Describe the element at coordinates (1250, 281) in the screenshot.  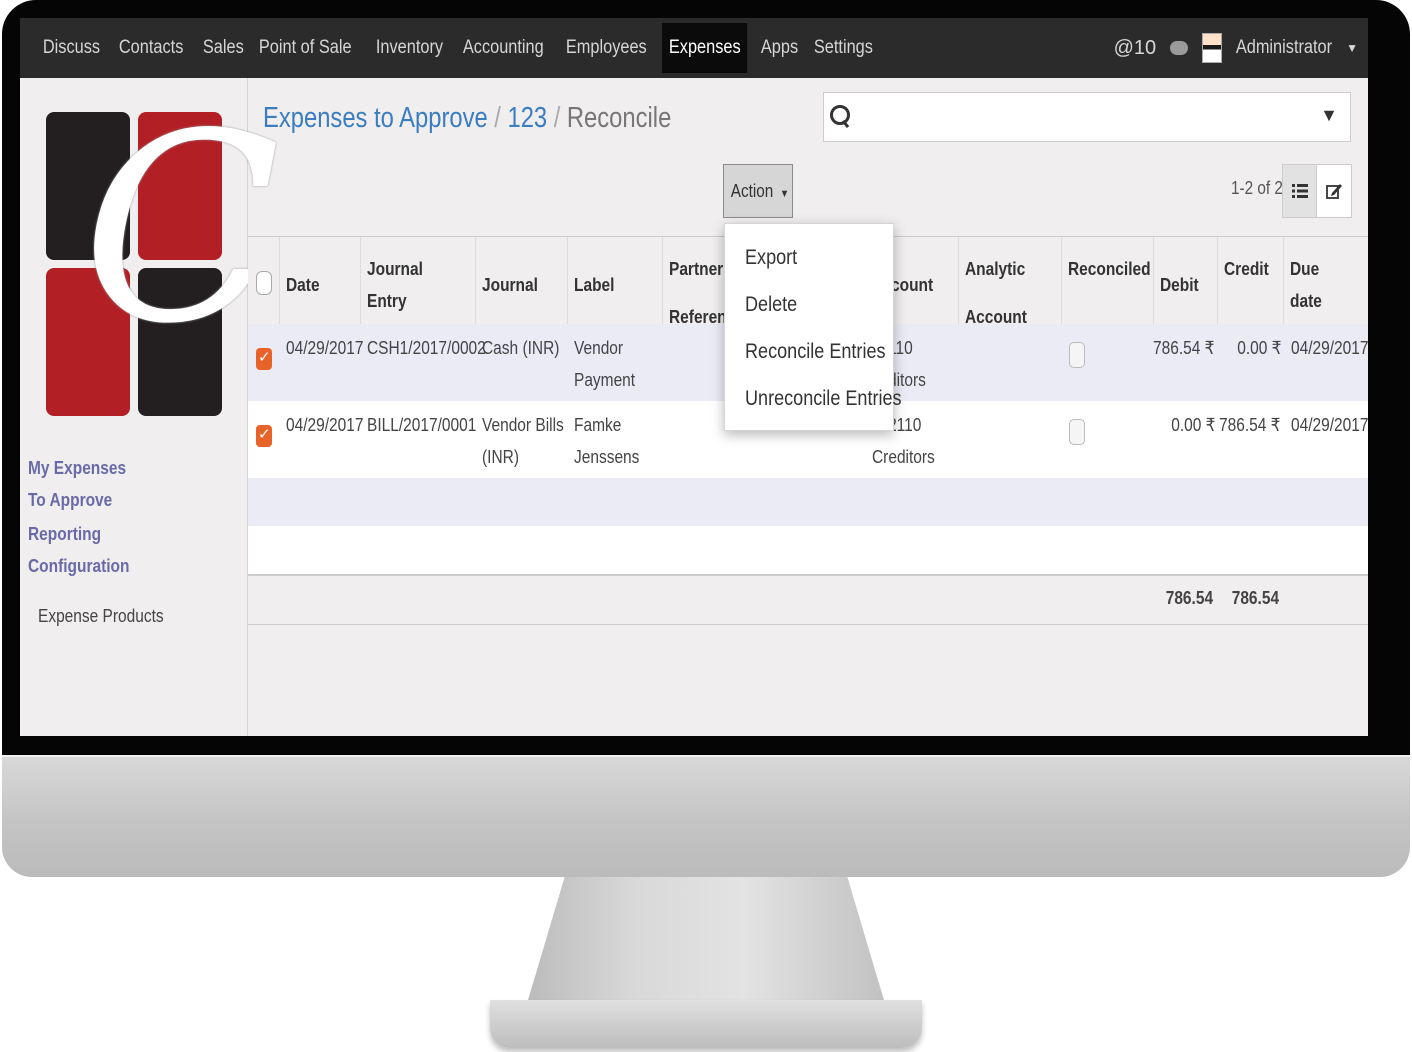
I see `column-credit: Credit` at that location.